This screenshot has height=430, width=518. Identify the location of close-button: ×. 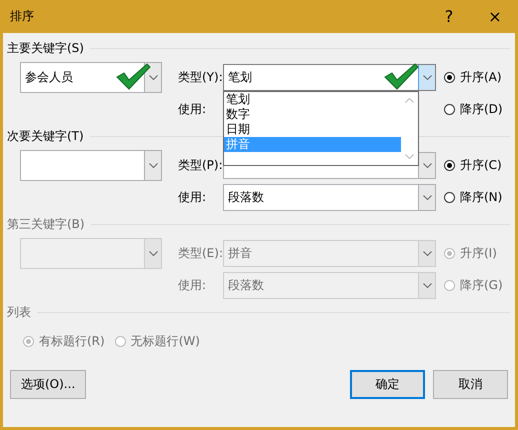
(493, 16).